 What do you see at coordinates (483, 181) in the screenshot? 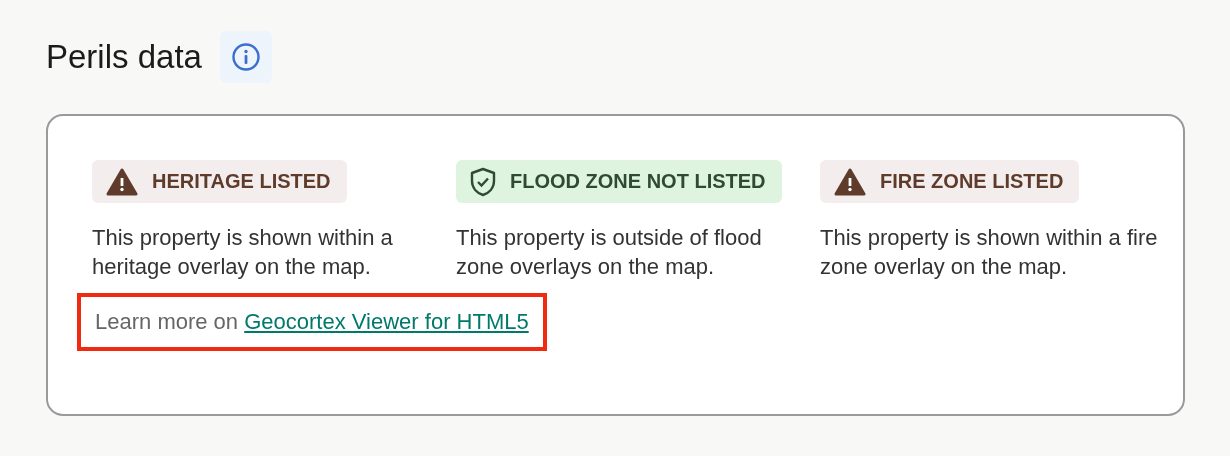
I see `shield-check-icon` at bounding box center [483, 181].